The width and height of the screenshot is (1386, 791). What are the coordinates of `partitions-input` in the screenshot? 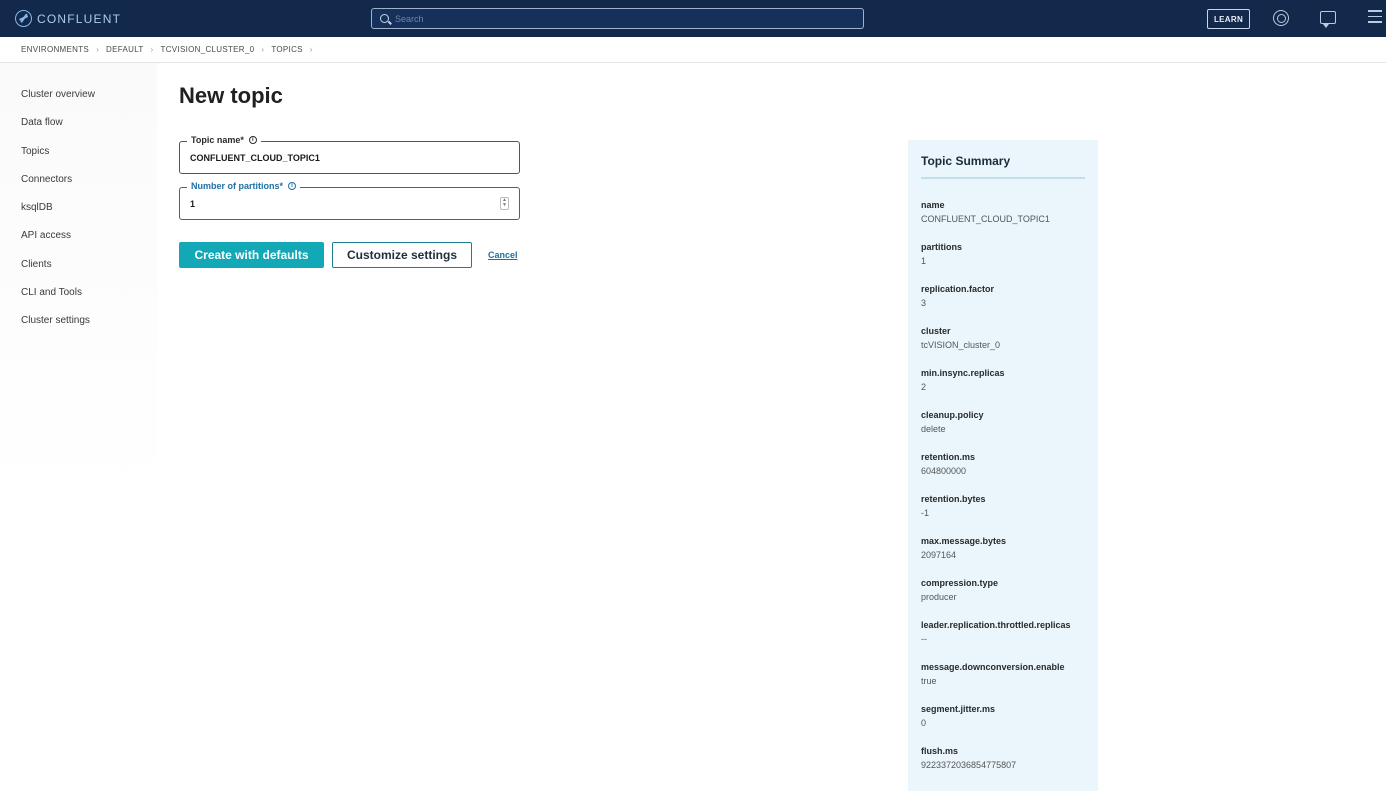 It's located at (340, 204).